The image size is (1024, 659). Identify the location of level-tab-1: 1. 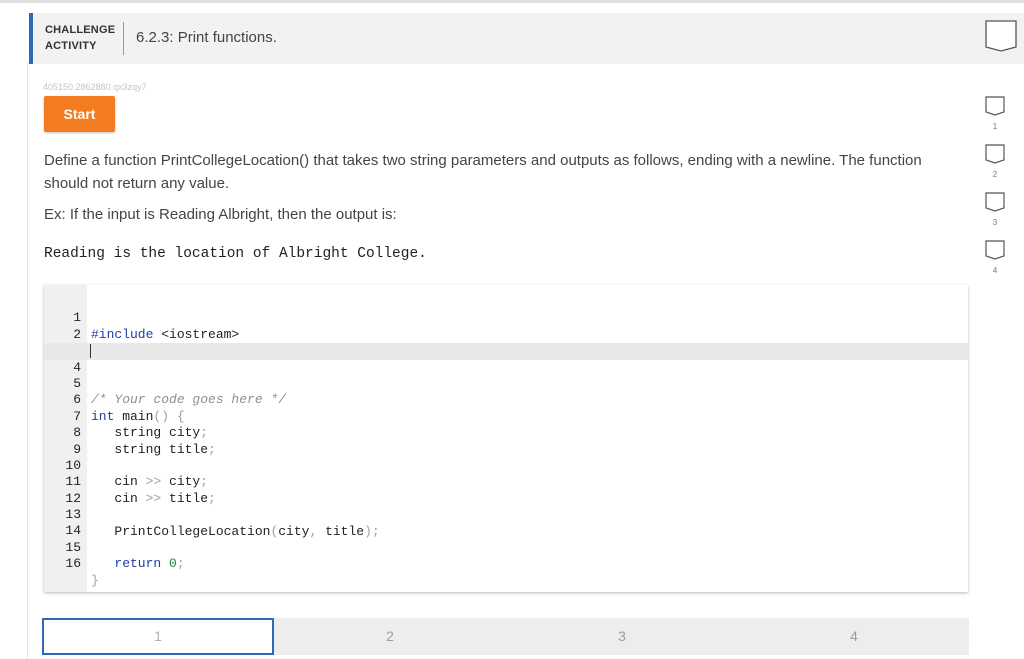
(158, 636).